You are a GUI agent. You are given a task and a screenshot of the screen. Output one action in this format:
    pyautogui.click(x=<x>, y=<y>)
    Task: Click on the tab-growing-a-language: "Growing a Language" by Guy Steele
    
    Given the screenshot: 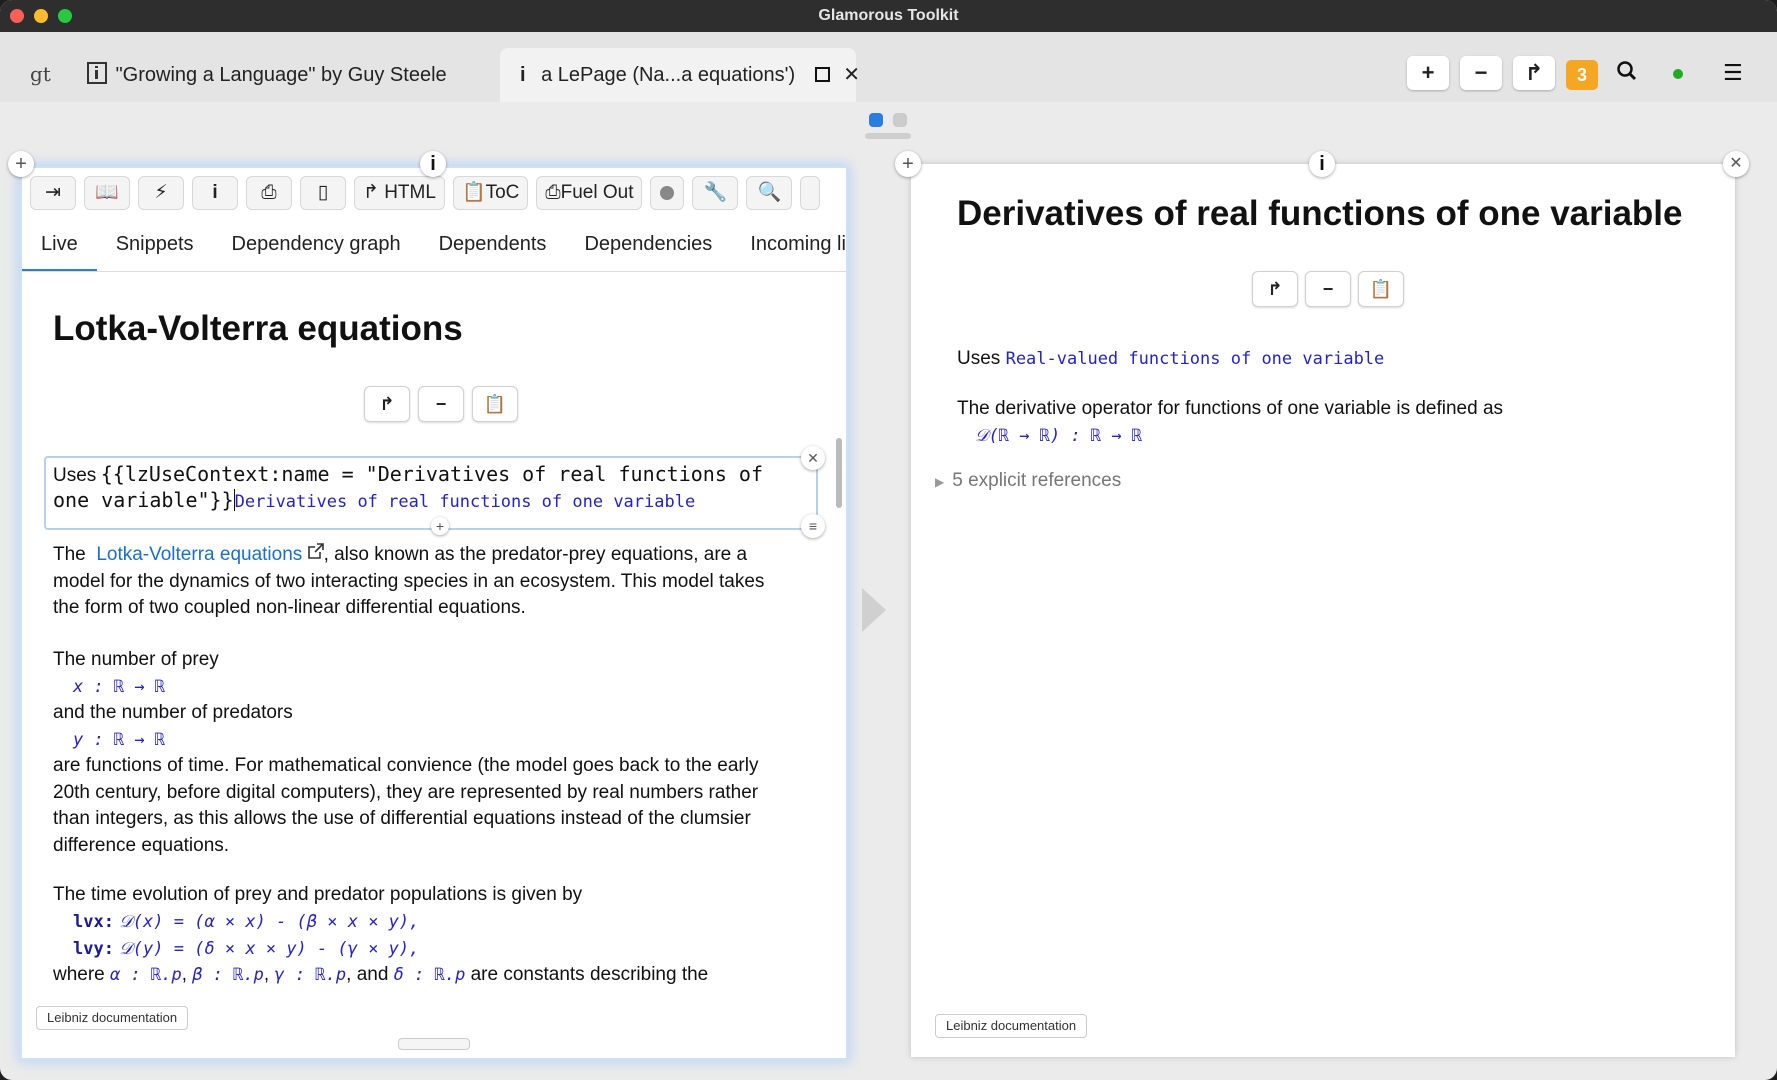 What is the action you would take?
    pyautogui.click(x=284, y=75)
    